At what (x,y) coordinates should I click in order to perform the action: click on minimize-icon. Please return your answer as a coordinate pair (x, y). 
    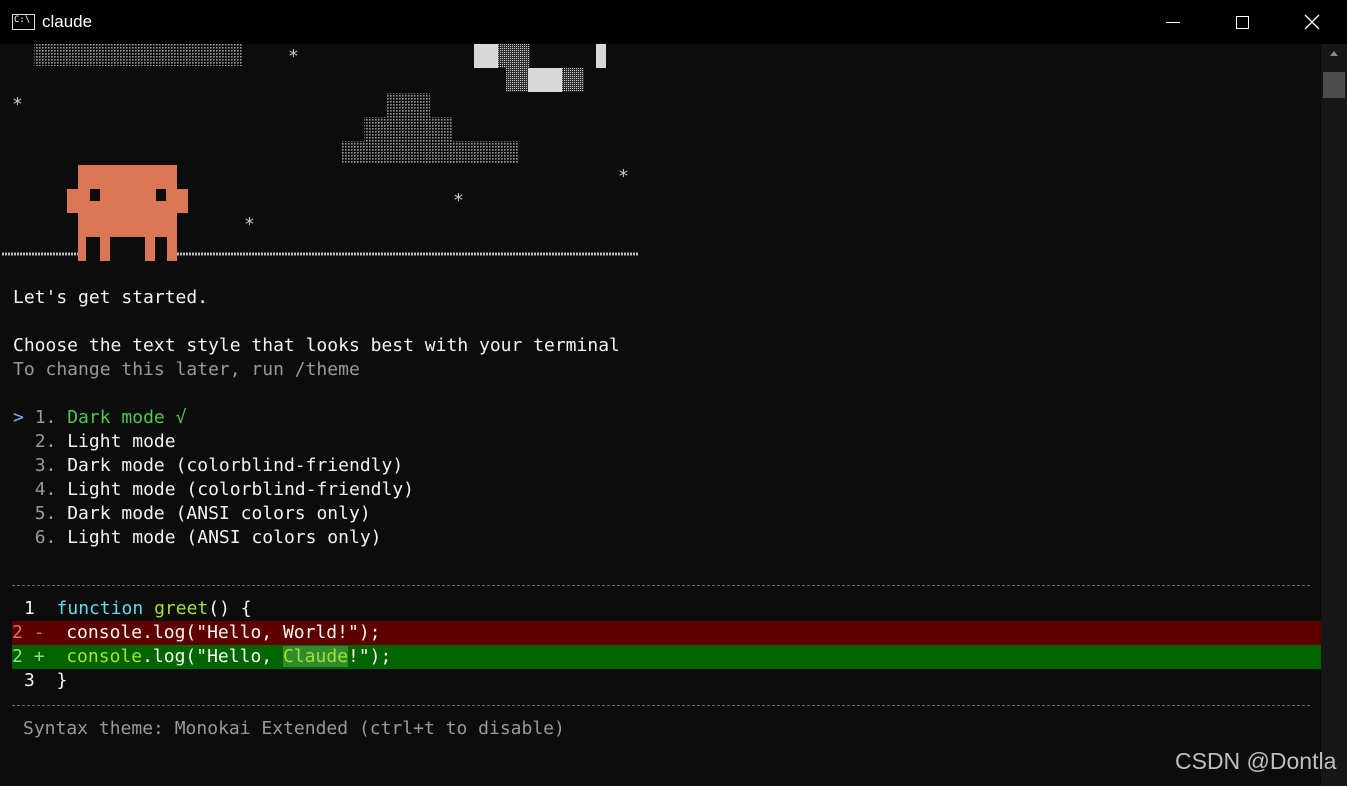
    Looking at the image, I should click on (1173, 22).